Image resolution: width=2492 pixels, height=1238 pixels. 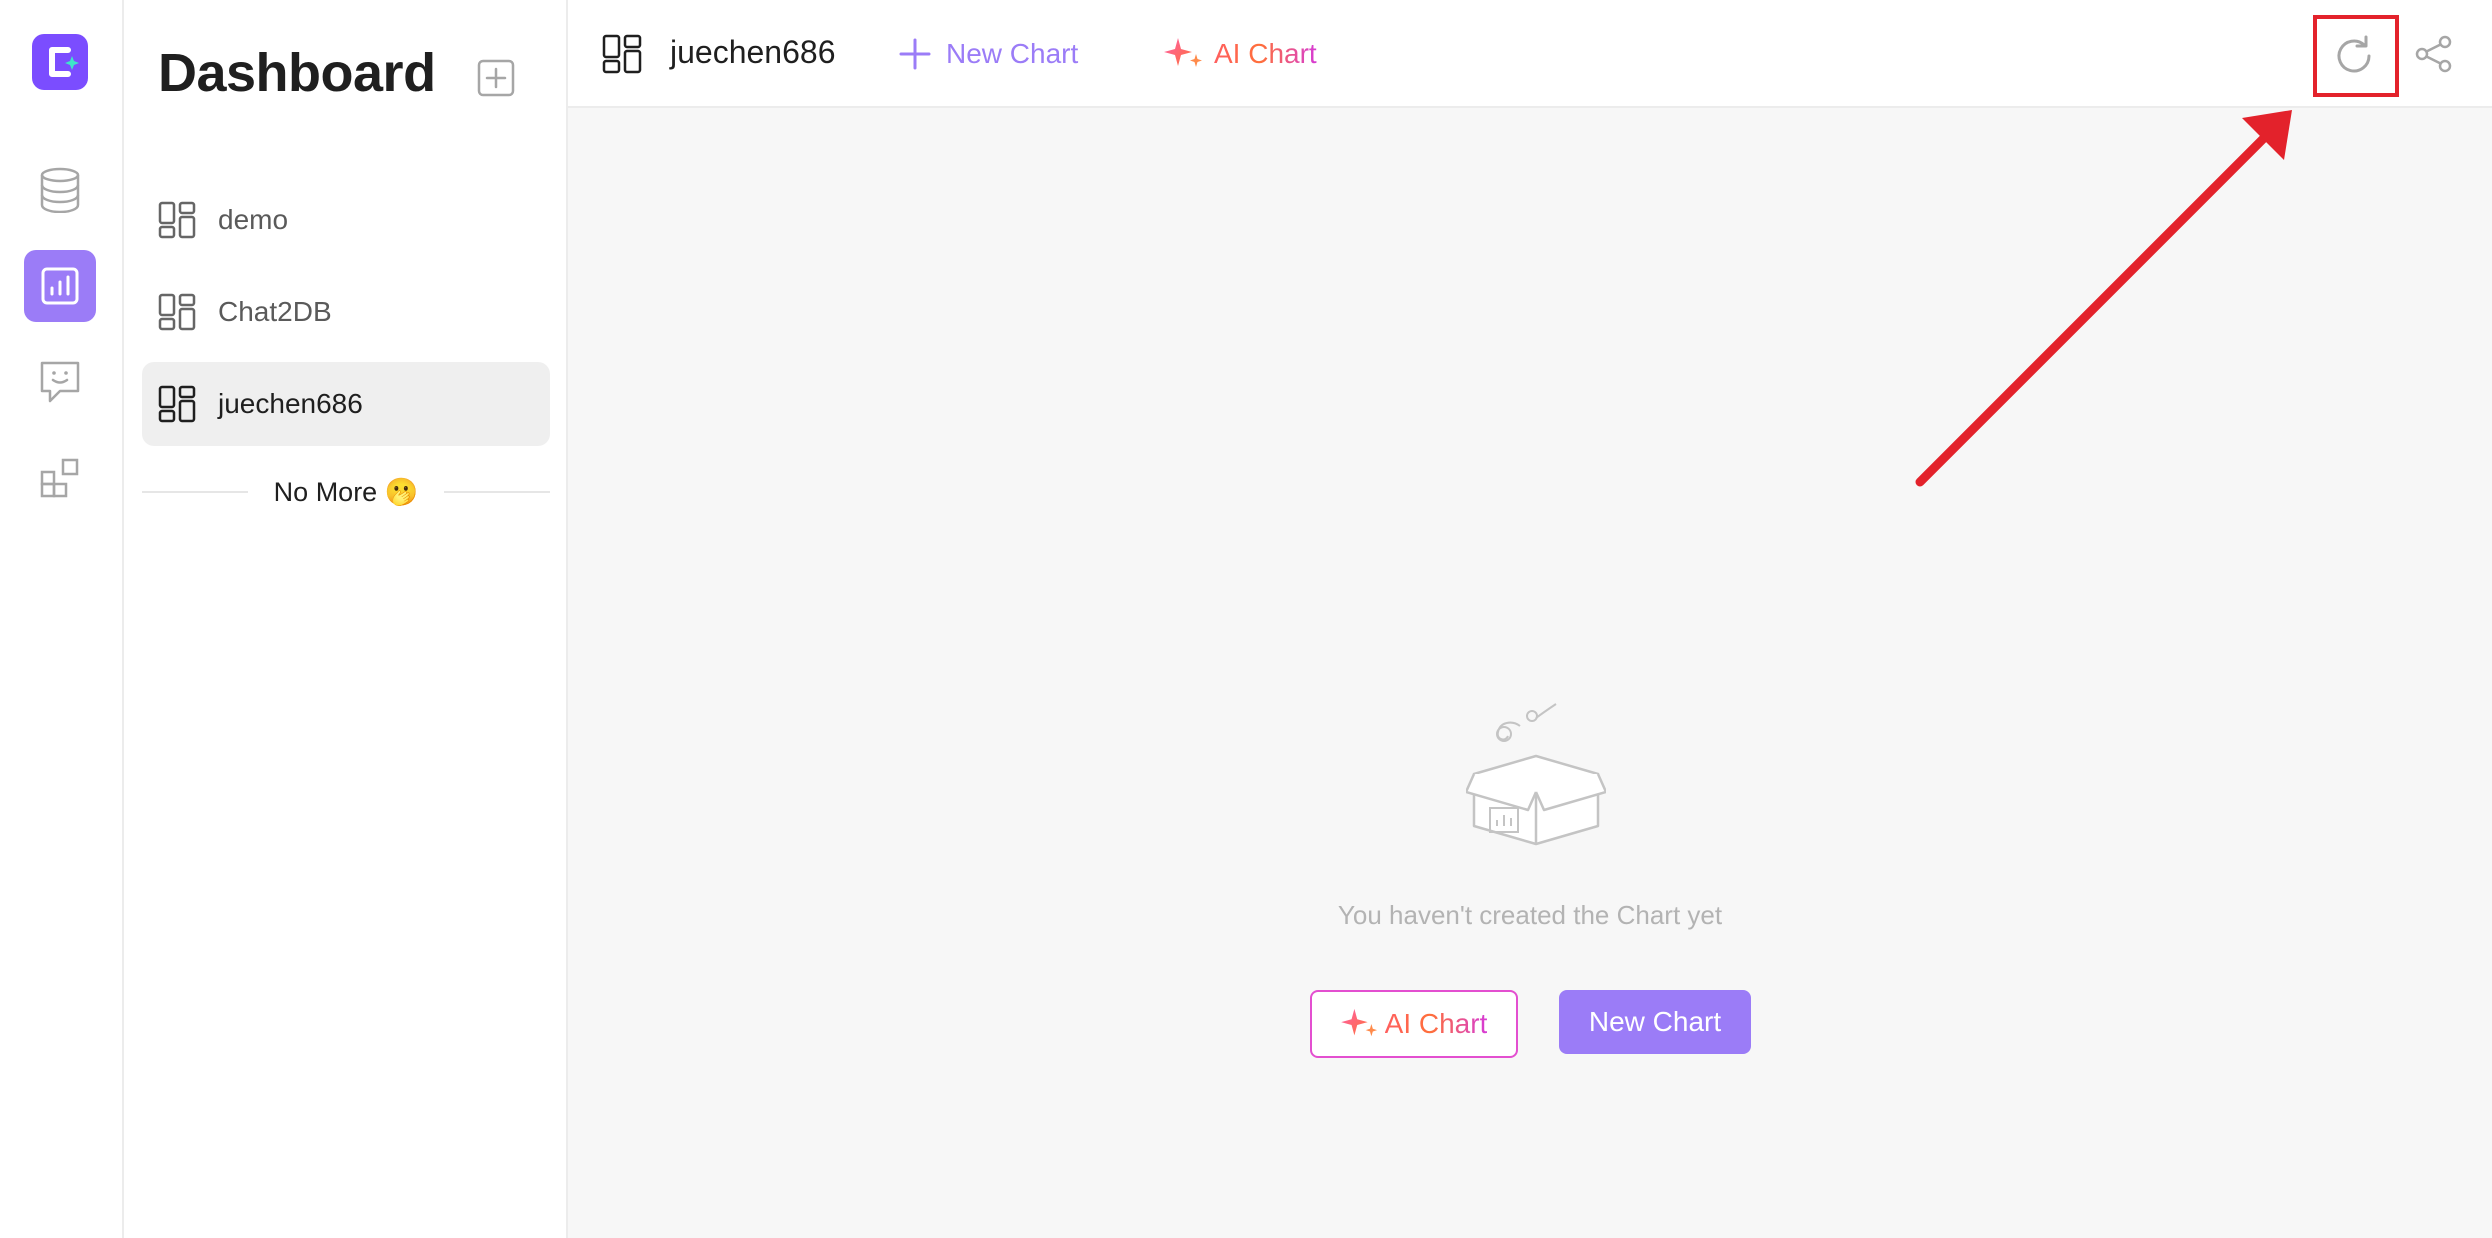 What do you see at coordinates (253, 219) in the screenshot?
I see `sidebar-item-label: demo` at bounding box center [253, 219].